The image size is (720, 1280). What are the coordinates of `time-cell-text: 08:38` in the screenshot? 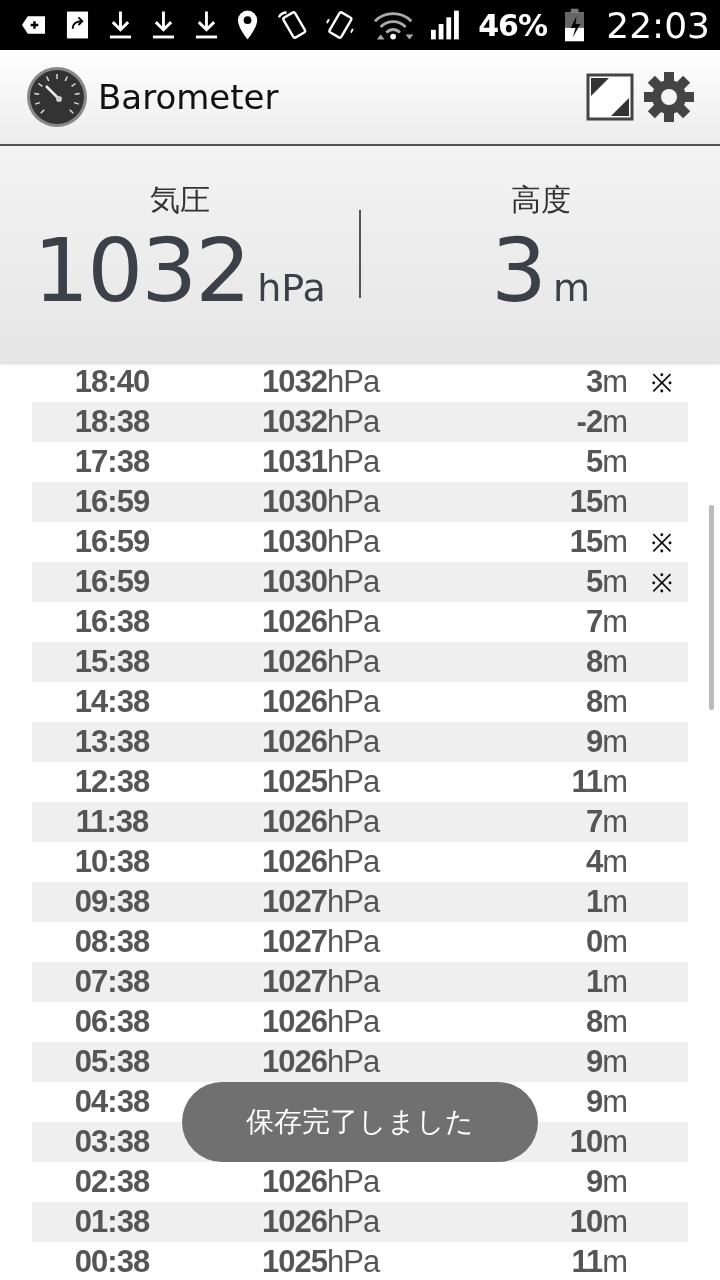 It's located at (112, 942).